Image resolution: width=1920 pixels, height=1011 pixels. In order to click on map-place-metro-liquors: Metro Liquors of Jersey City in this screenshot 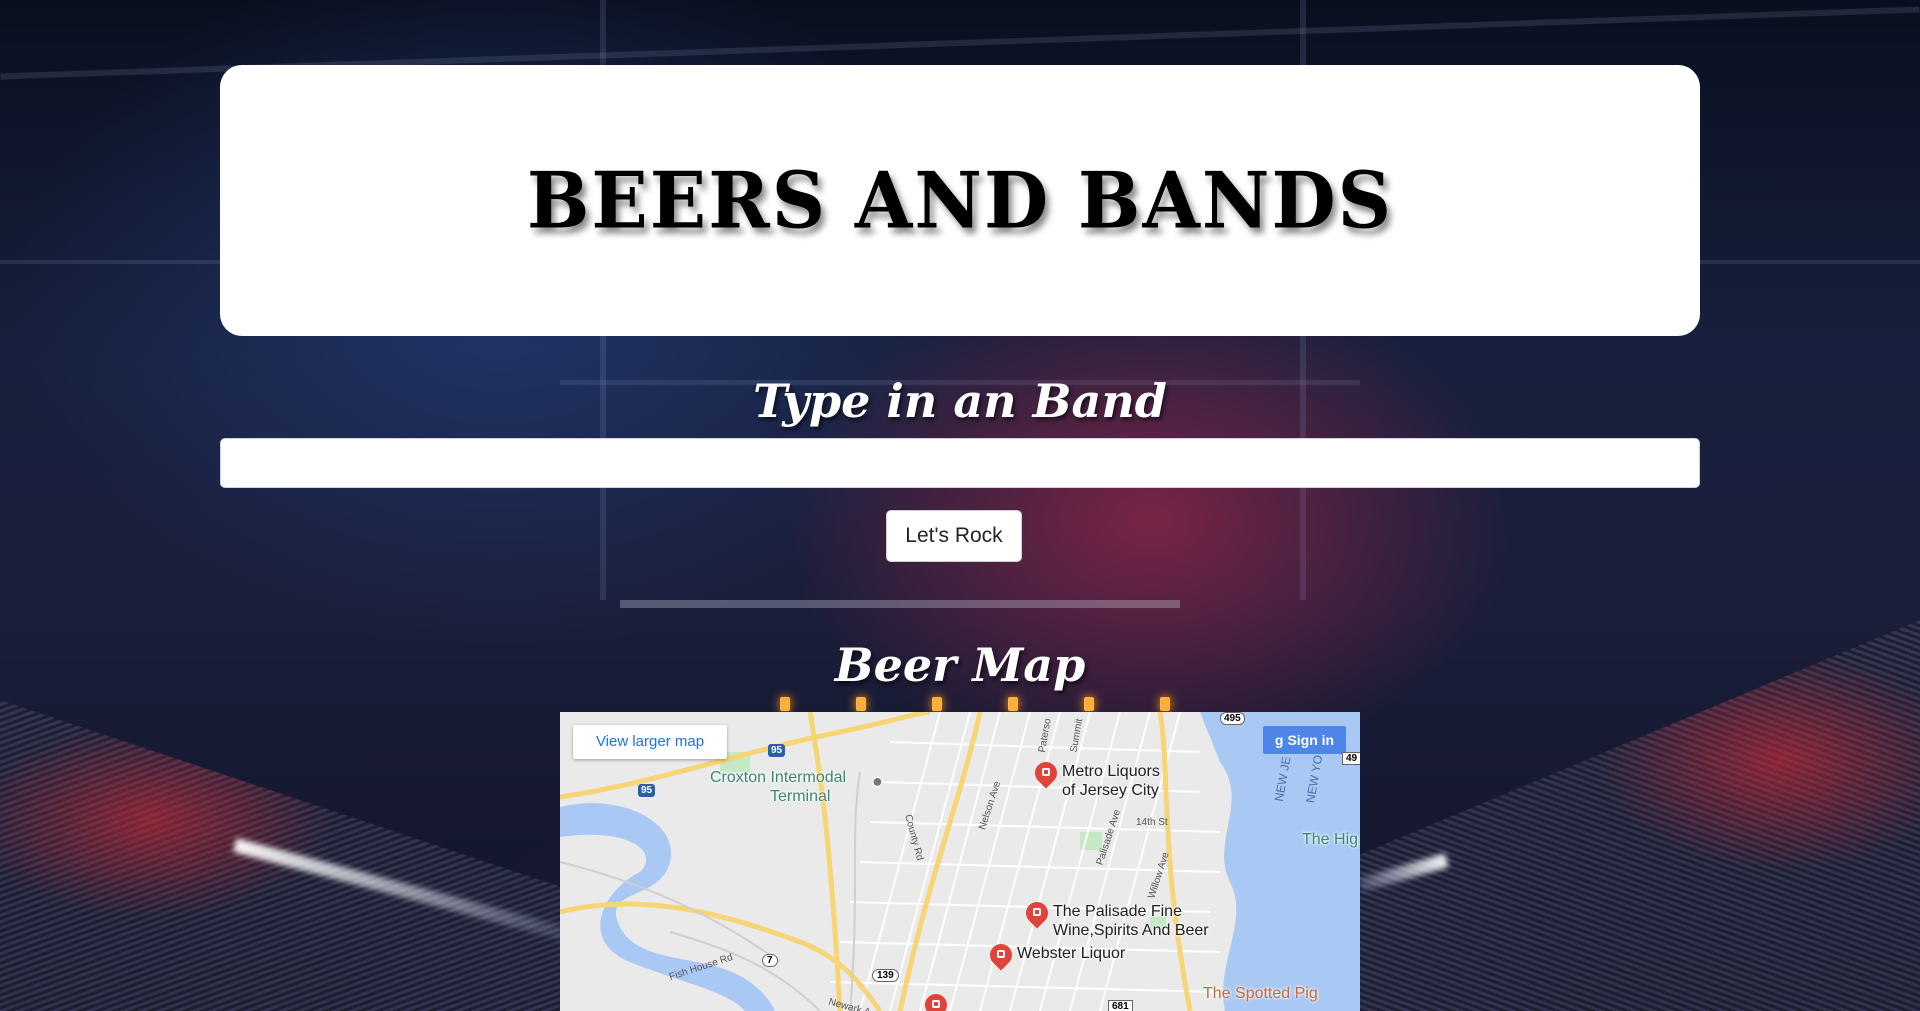, I will do `click(1097, 781)`.